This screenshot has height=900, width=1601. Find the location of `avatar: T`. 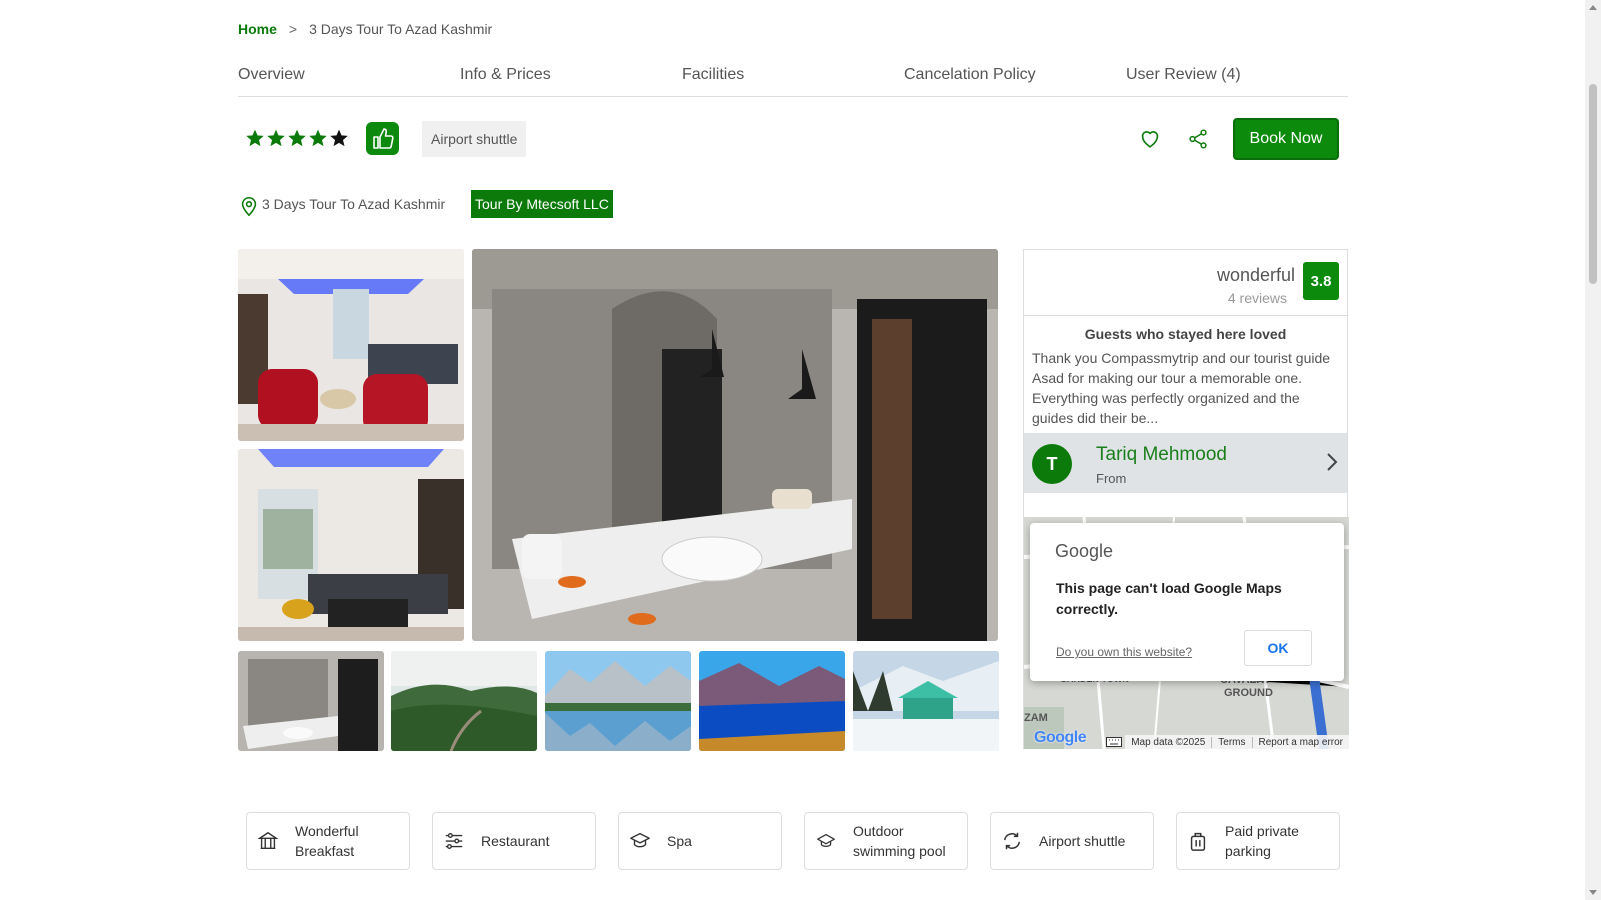

avatar: T is located at coordinates (1052, 464).